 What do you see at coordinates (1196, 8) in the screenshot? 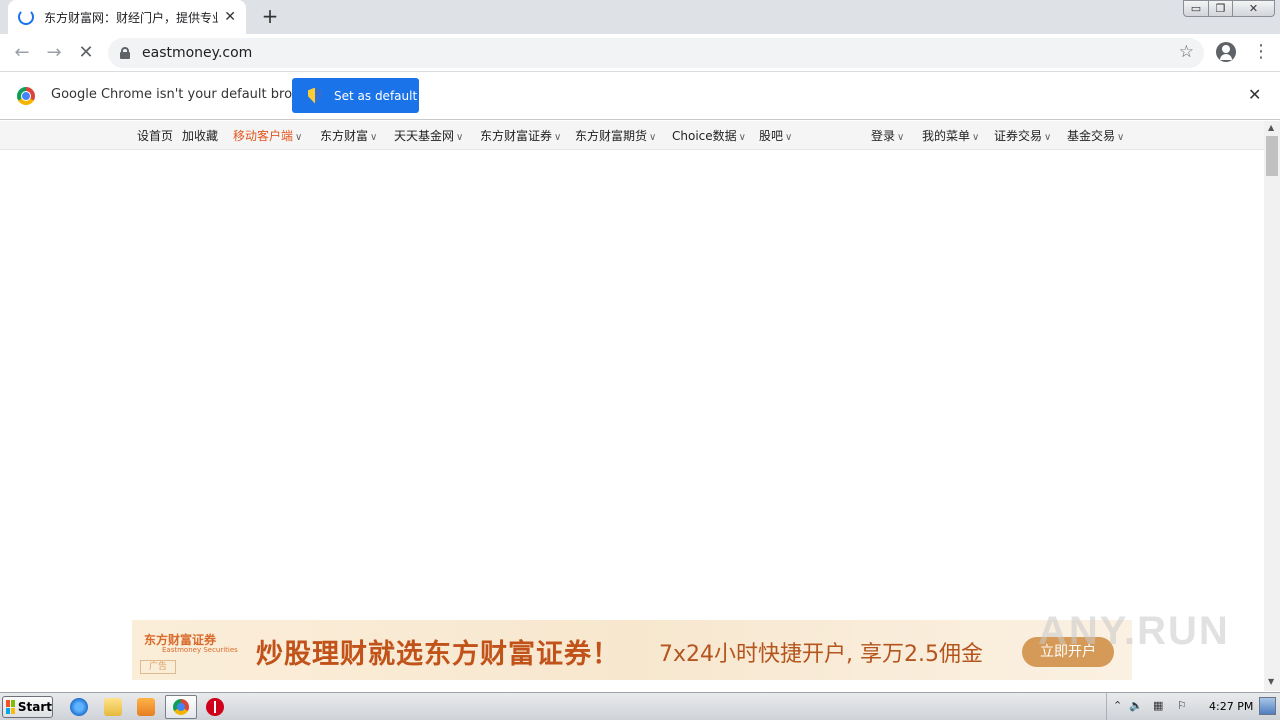
I see `minimize-button: ▭` at bounding box center [1196, 8].